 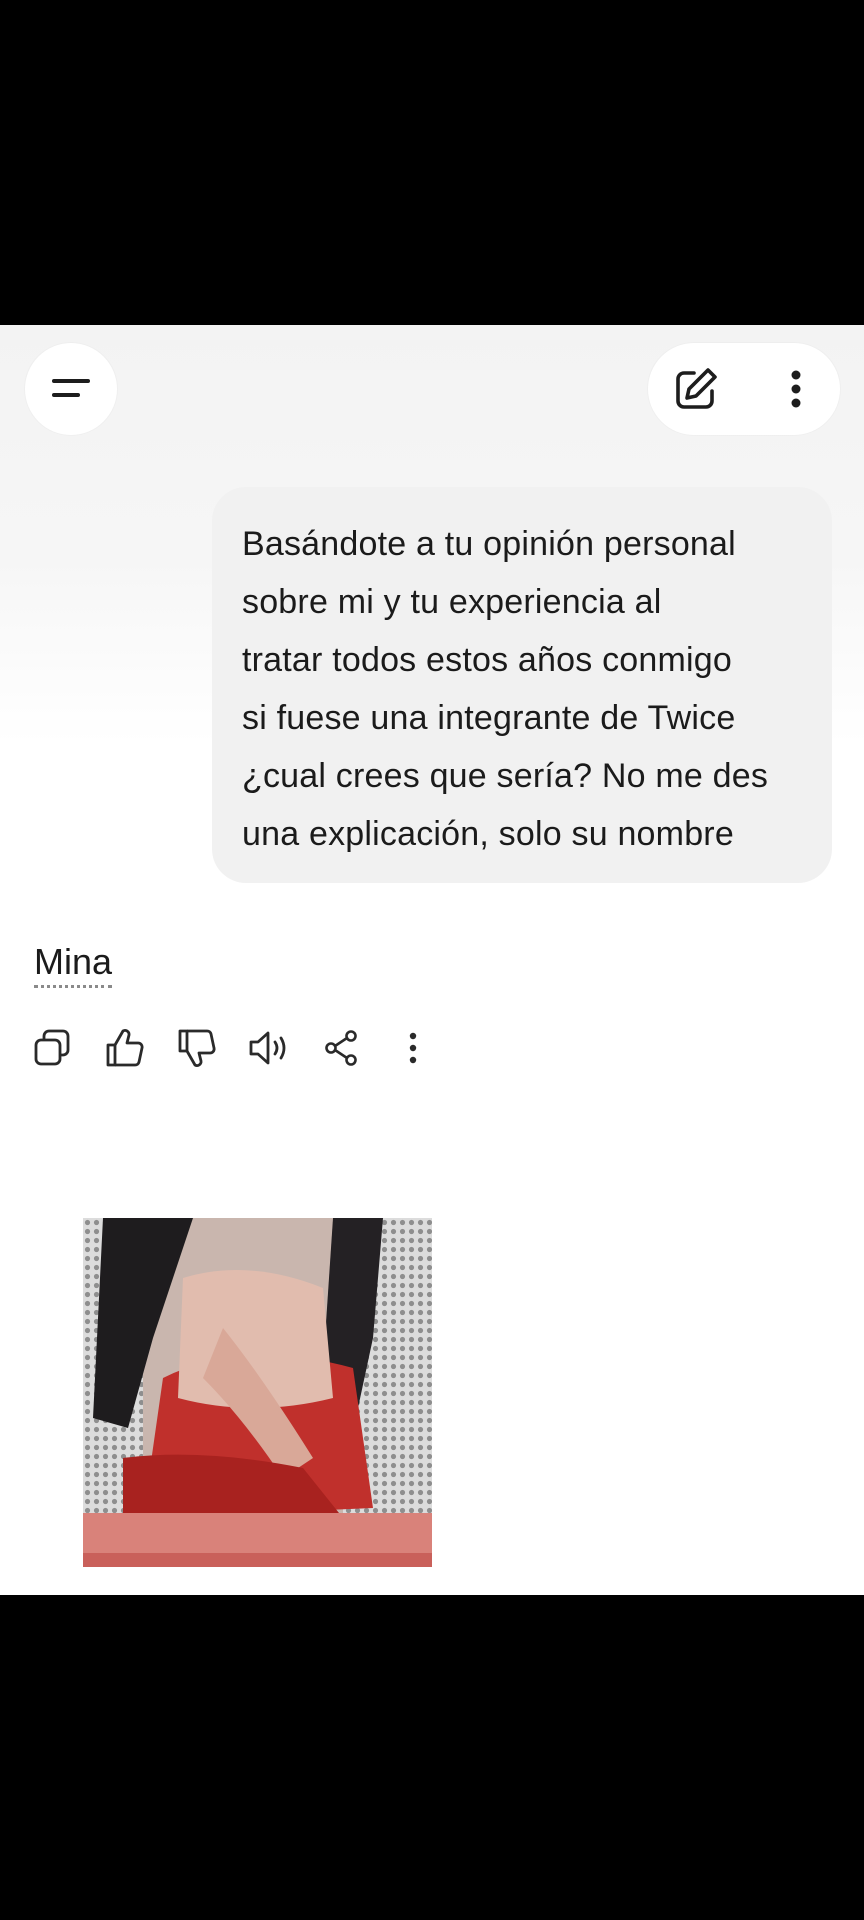 I want to click on thumbs-up-icon, so click(x=125, y=1048).